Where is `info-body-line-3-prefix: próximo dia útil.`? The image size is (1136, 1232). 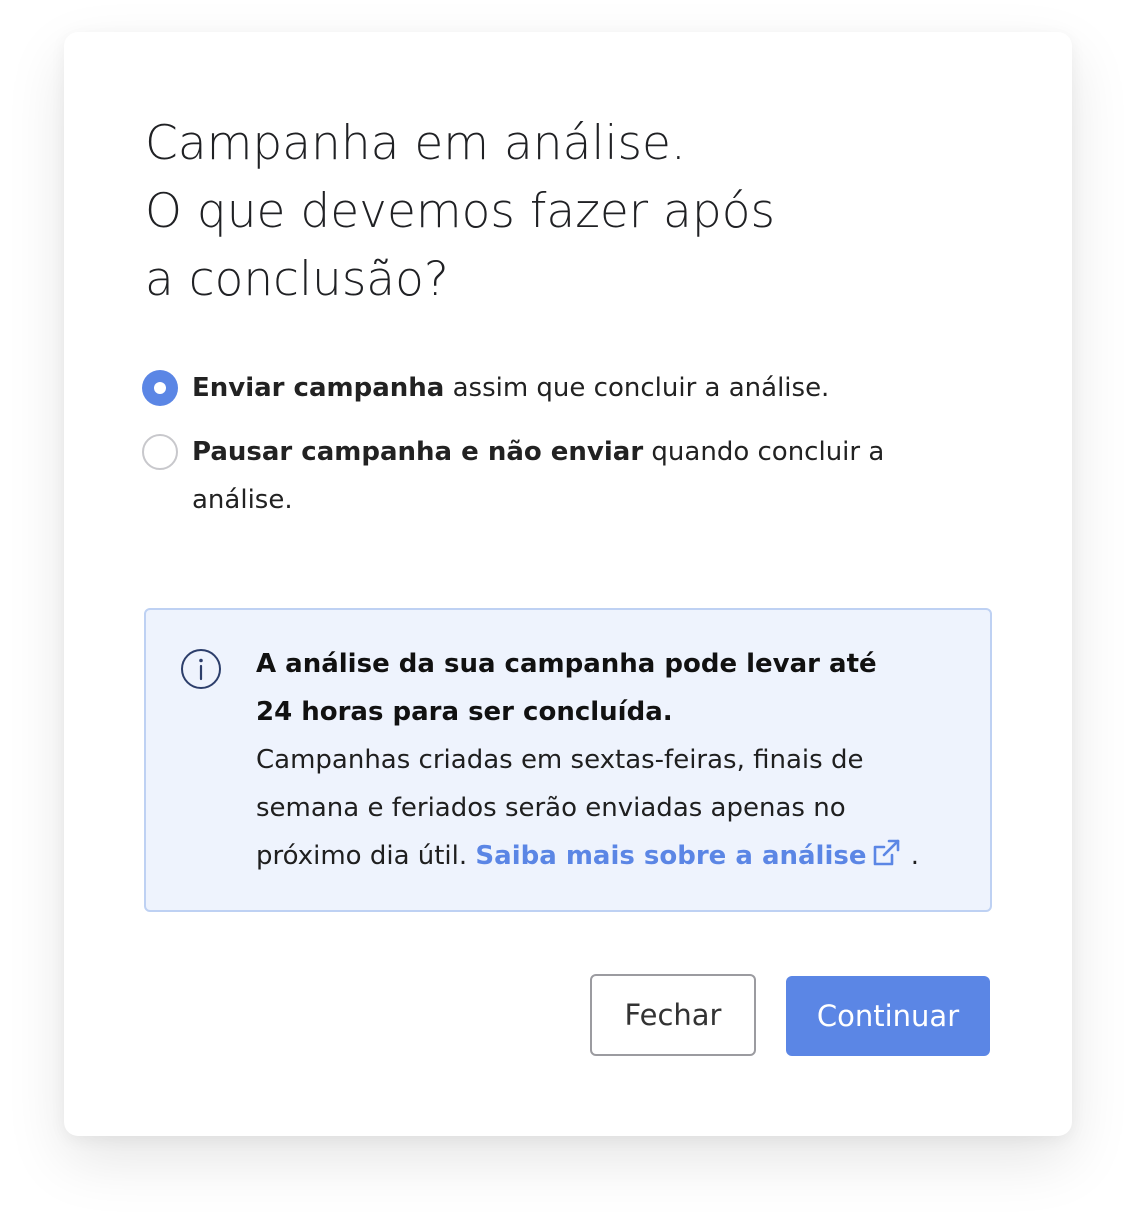
info-body-line-3-prefix: próximo dia útil. is located at coordinates (366, 856).